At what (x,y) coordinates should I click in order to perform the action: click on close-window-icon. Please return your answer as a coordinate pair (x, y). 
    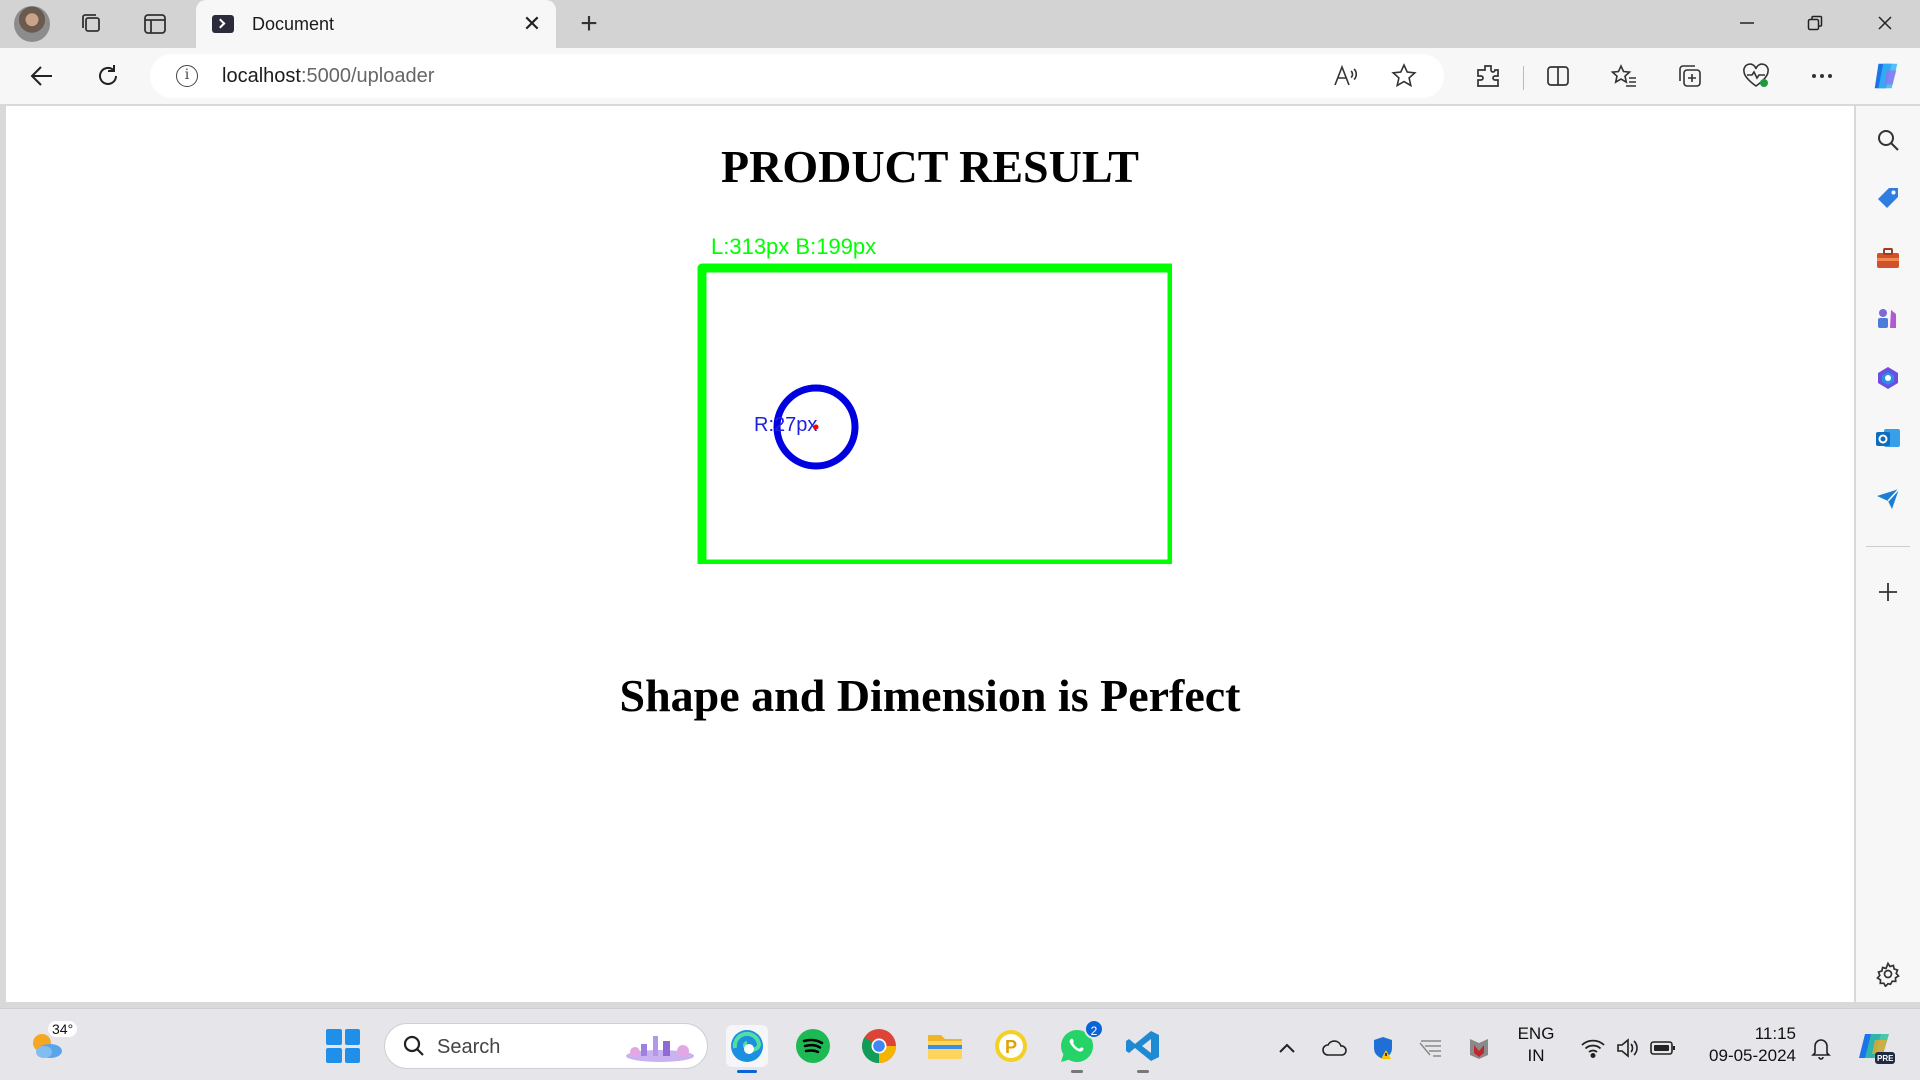
    Looking at the image, I should click on (1885, 23).